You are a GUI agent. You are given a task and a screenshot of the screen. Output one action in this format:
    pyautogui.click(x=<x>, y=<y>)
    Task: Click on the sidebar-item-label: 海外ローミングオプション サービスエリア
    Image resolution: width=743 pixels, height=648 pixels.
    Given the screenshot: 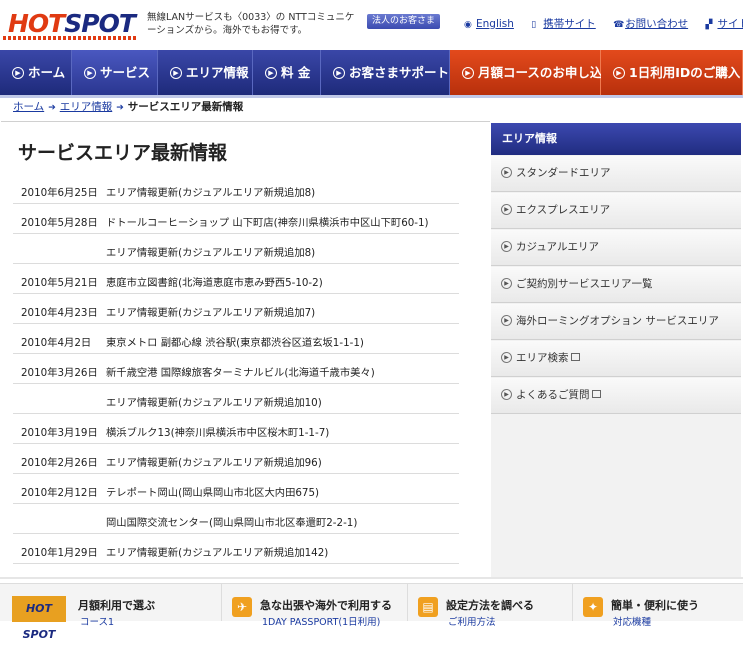 What is the action you would take?
    pyautogui.click(x=617, y=321)
    